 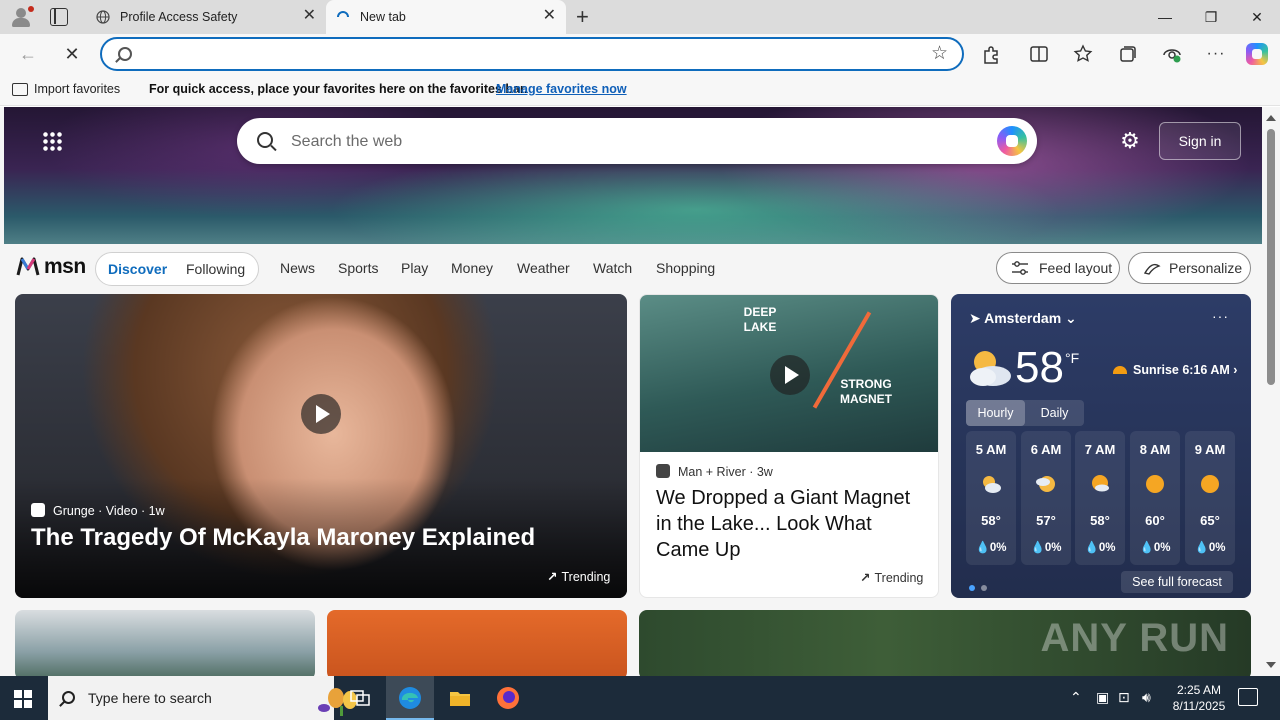 I want to click on raindrop-icon: 💧, so click(x=1091, y=548).